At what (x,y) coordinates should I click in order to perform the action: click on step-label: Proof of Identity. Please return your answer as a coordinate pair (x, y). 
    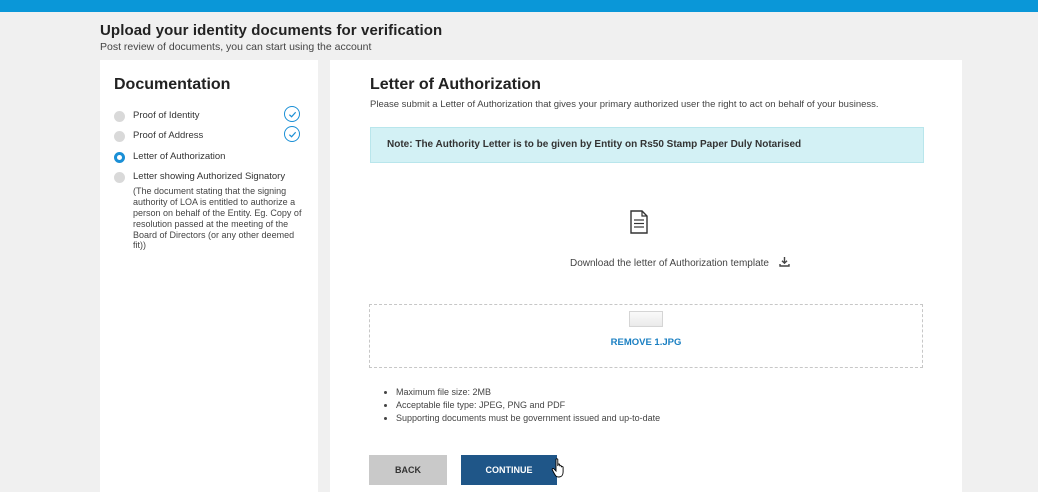
    Looking at the image, I should click on (166, 115).